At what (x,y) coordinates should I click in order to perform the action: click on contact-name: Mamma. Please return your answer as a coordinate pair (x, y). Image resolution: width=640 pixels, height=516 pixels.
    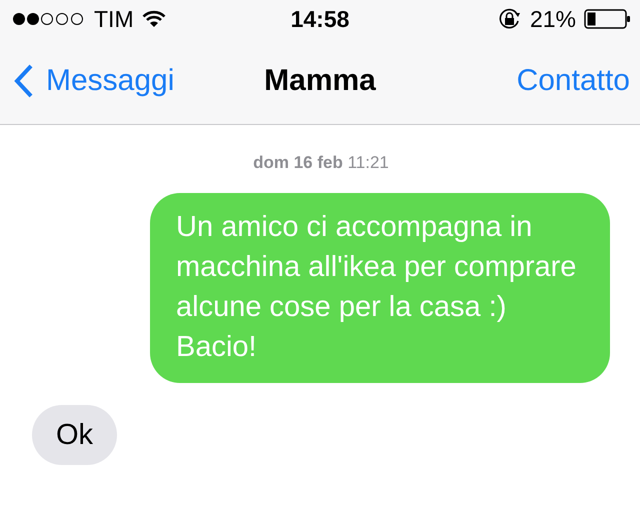
    Looking at the image, I should click on (320, 81).